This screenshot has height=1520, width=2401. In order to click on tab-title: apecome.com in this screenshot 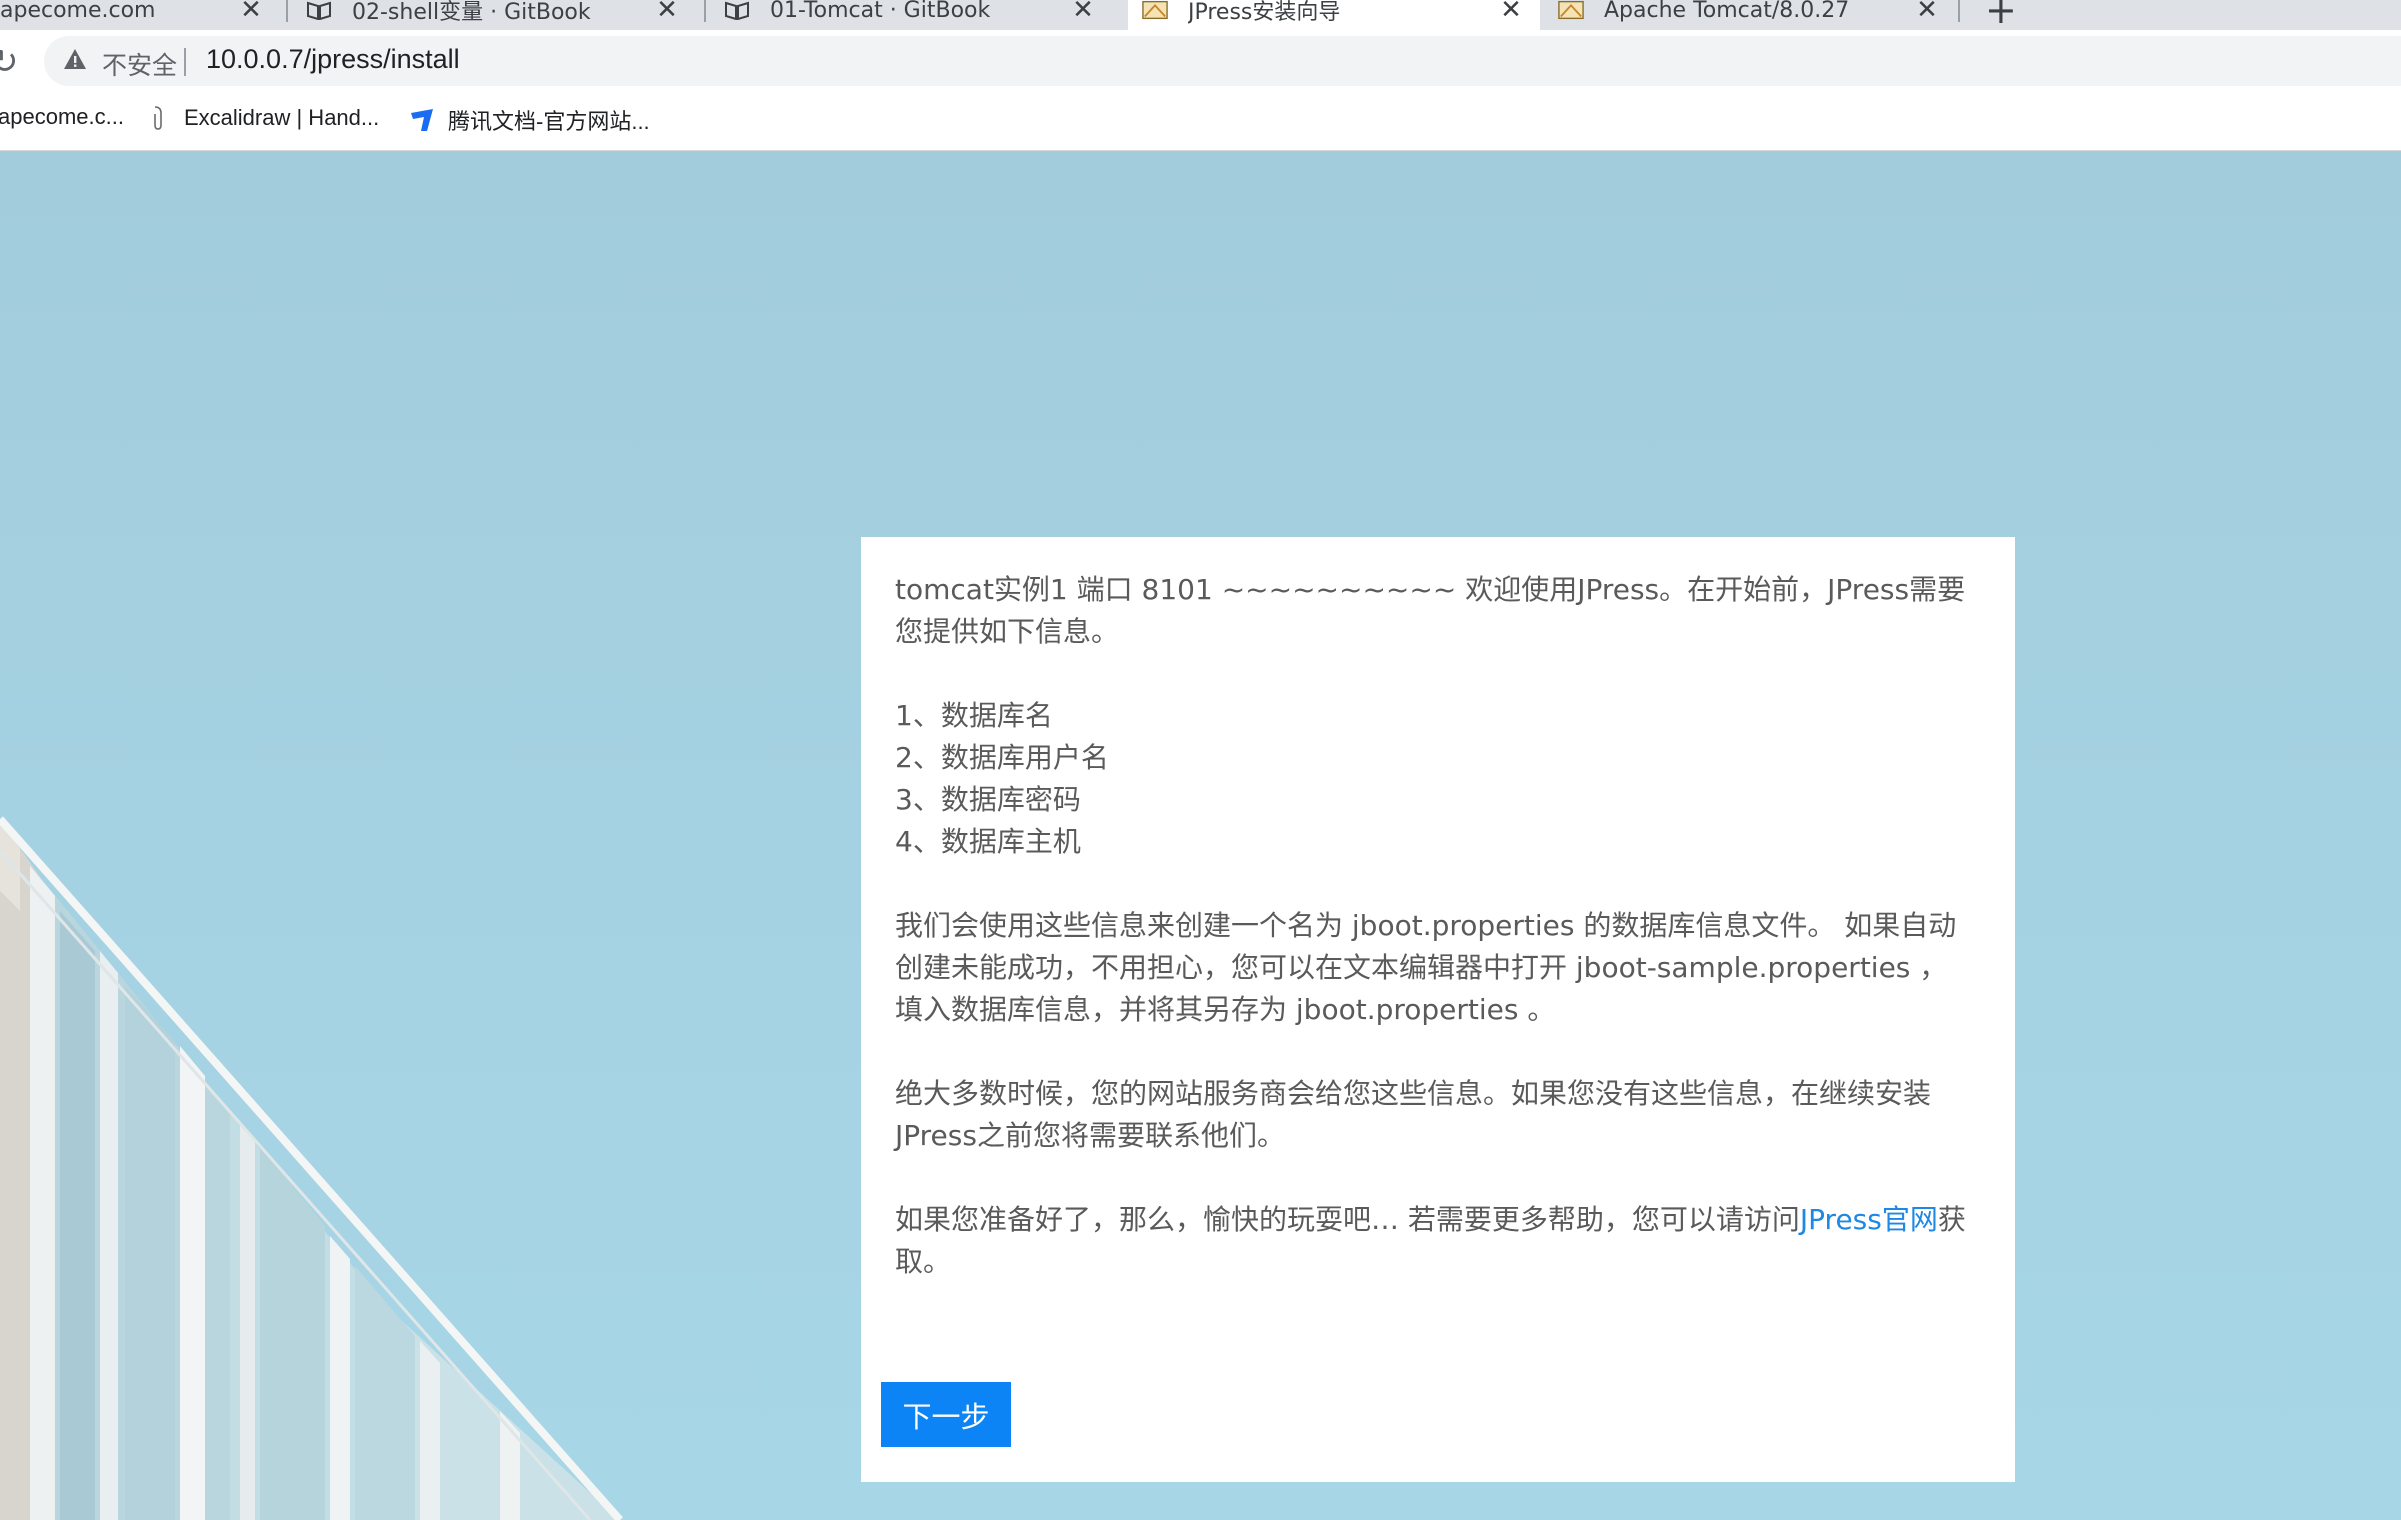, I will do `click(78, 11)`.